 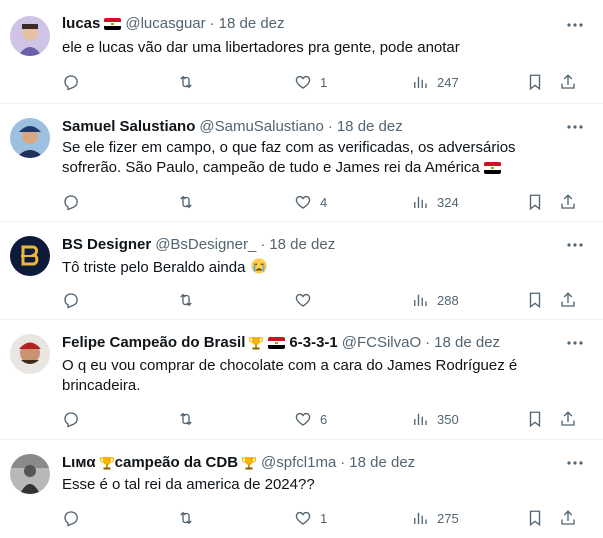 What do you see at coordinates (128, 127) in the screenshot?
I see `display-name: Samuel Salustiano` at bounding box center [128, 127].